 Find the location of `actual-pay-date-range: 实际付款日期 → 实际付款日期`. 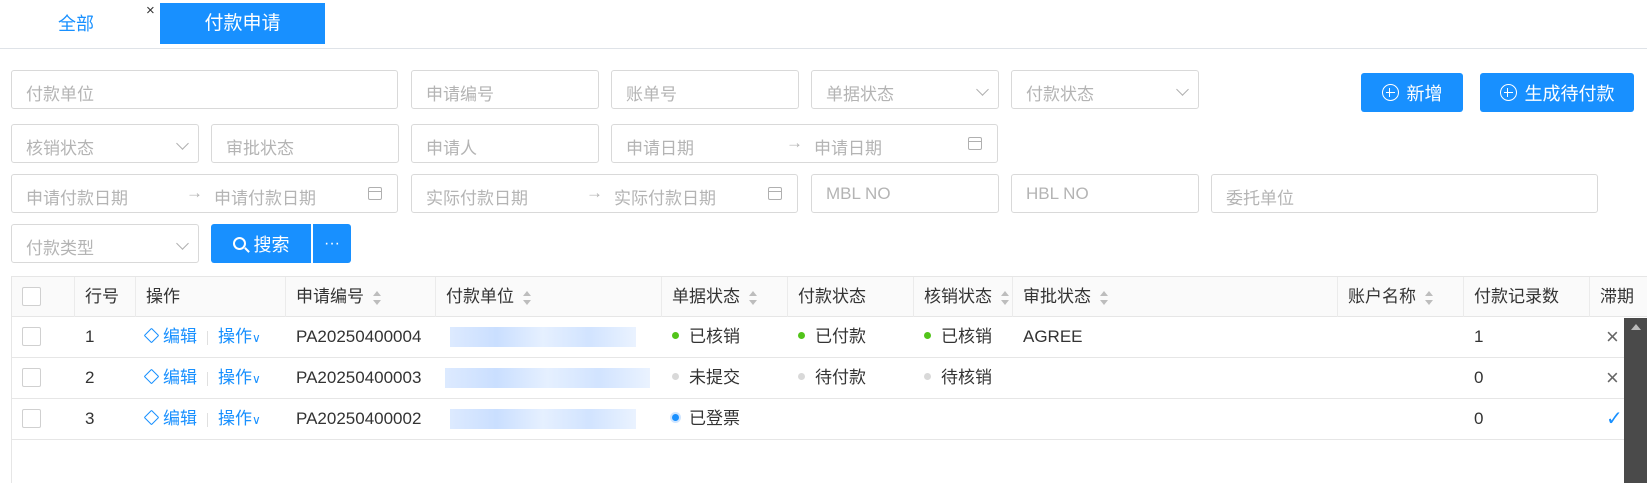

actual-pay-date-range: 实际付款日期 → 实际付款日期 is located at coordinates (604, 193).